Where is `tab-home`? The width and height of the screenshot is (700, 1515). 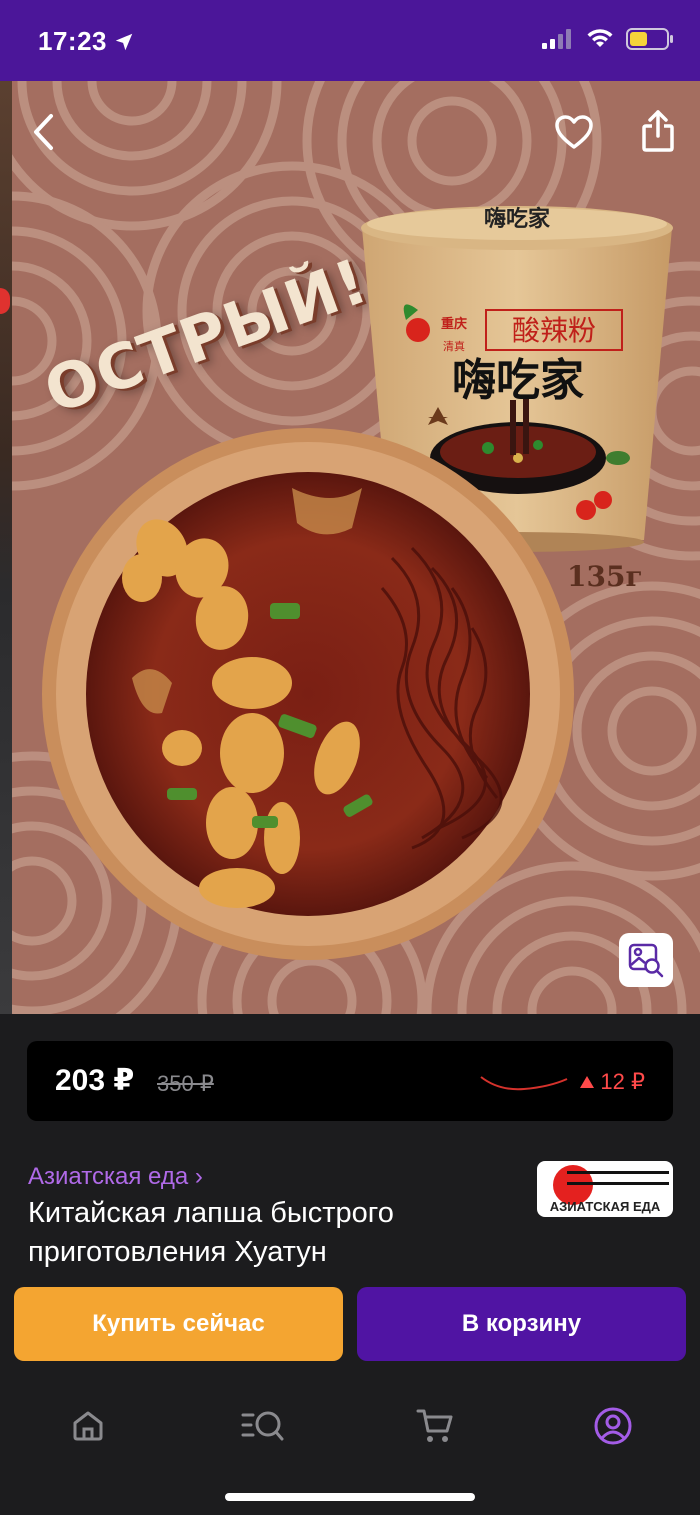
tab-home is located at coordinates (88, 1426).